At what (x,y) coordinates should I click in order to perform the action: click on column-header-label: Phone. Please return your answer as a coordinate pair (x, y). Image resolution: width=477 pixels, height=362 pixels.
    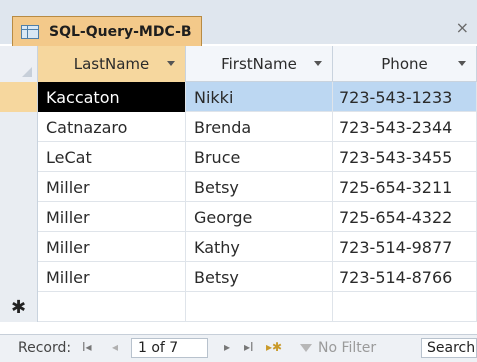
    Looking at the image, I should click on (404, 64).